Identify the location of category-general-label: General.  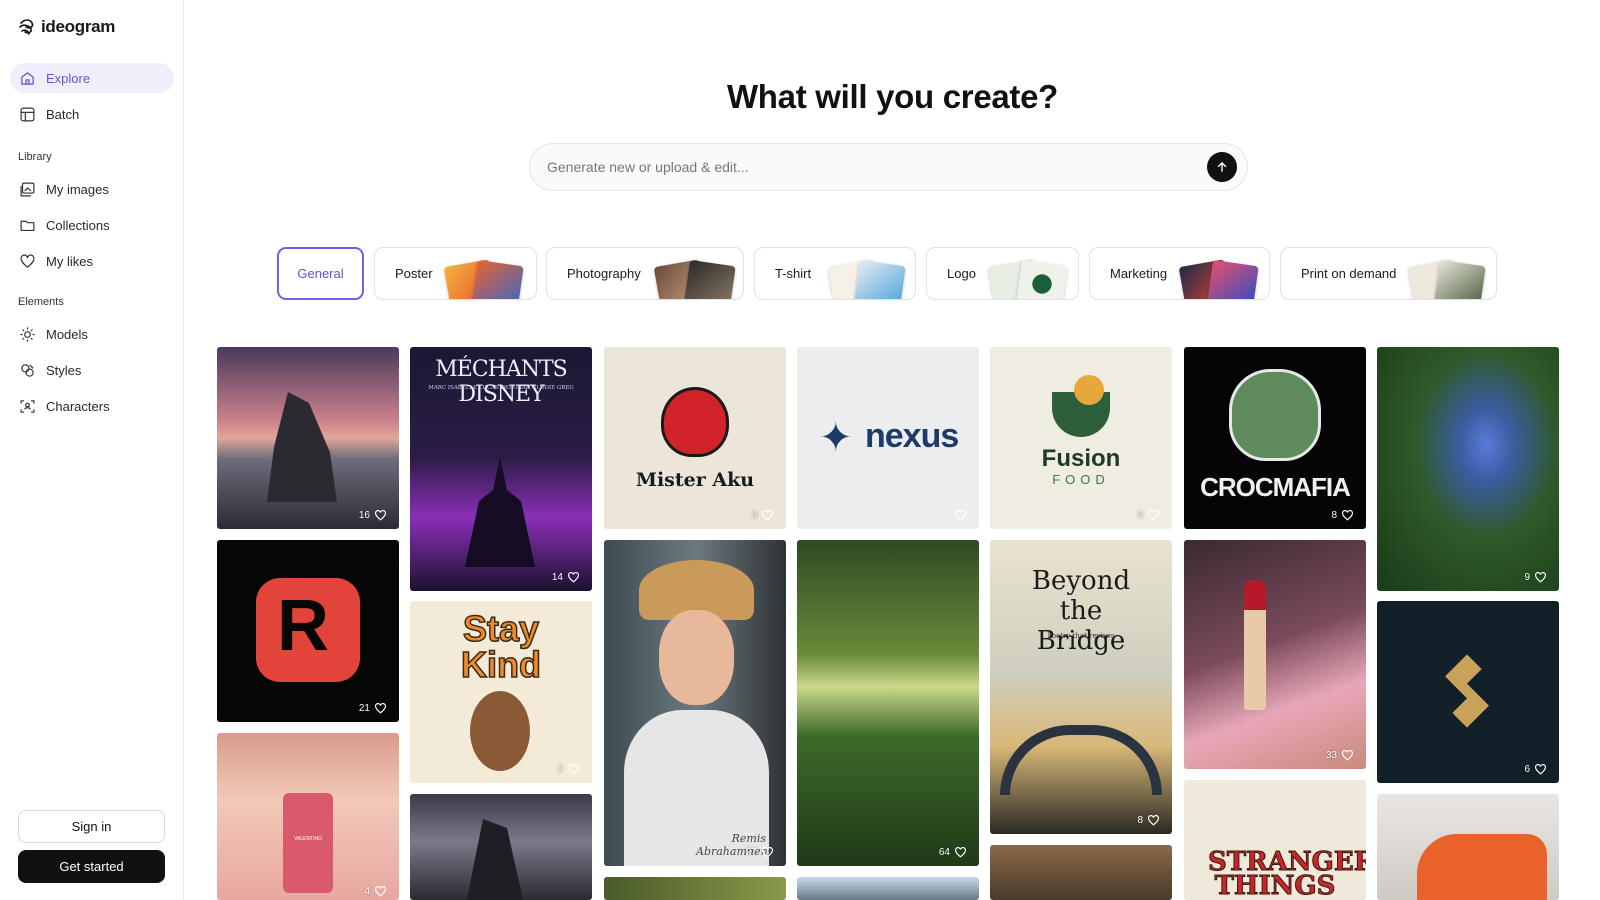
(320, 273).